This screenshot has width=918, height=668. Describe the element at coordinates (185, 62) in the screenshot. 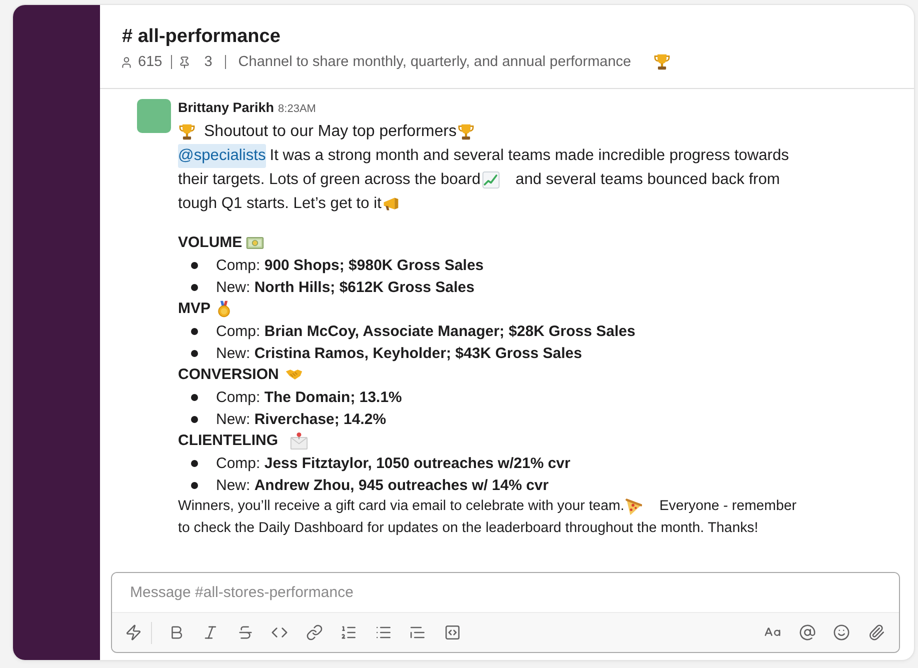

I see `pin-icon` at that location.